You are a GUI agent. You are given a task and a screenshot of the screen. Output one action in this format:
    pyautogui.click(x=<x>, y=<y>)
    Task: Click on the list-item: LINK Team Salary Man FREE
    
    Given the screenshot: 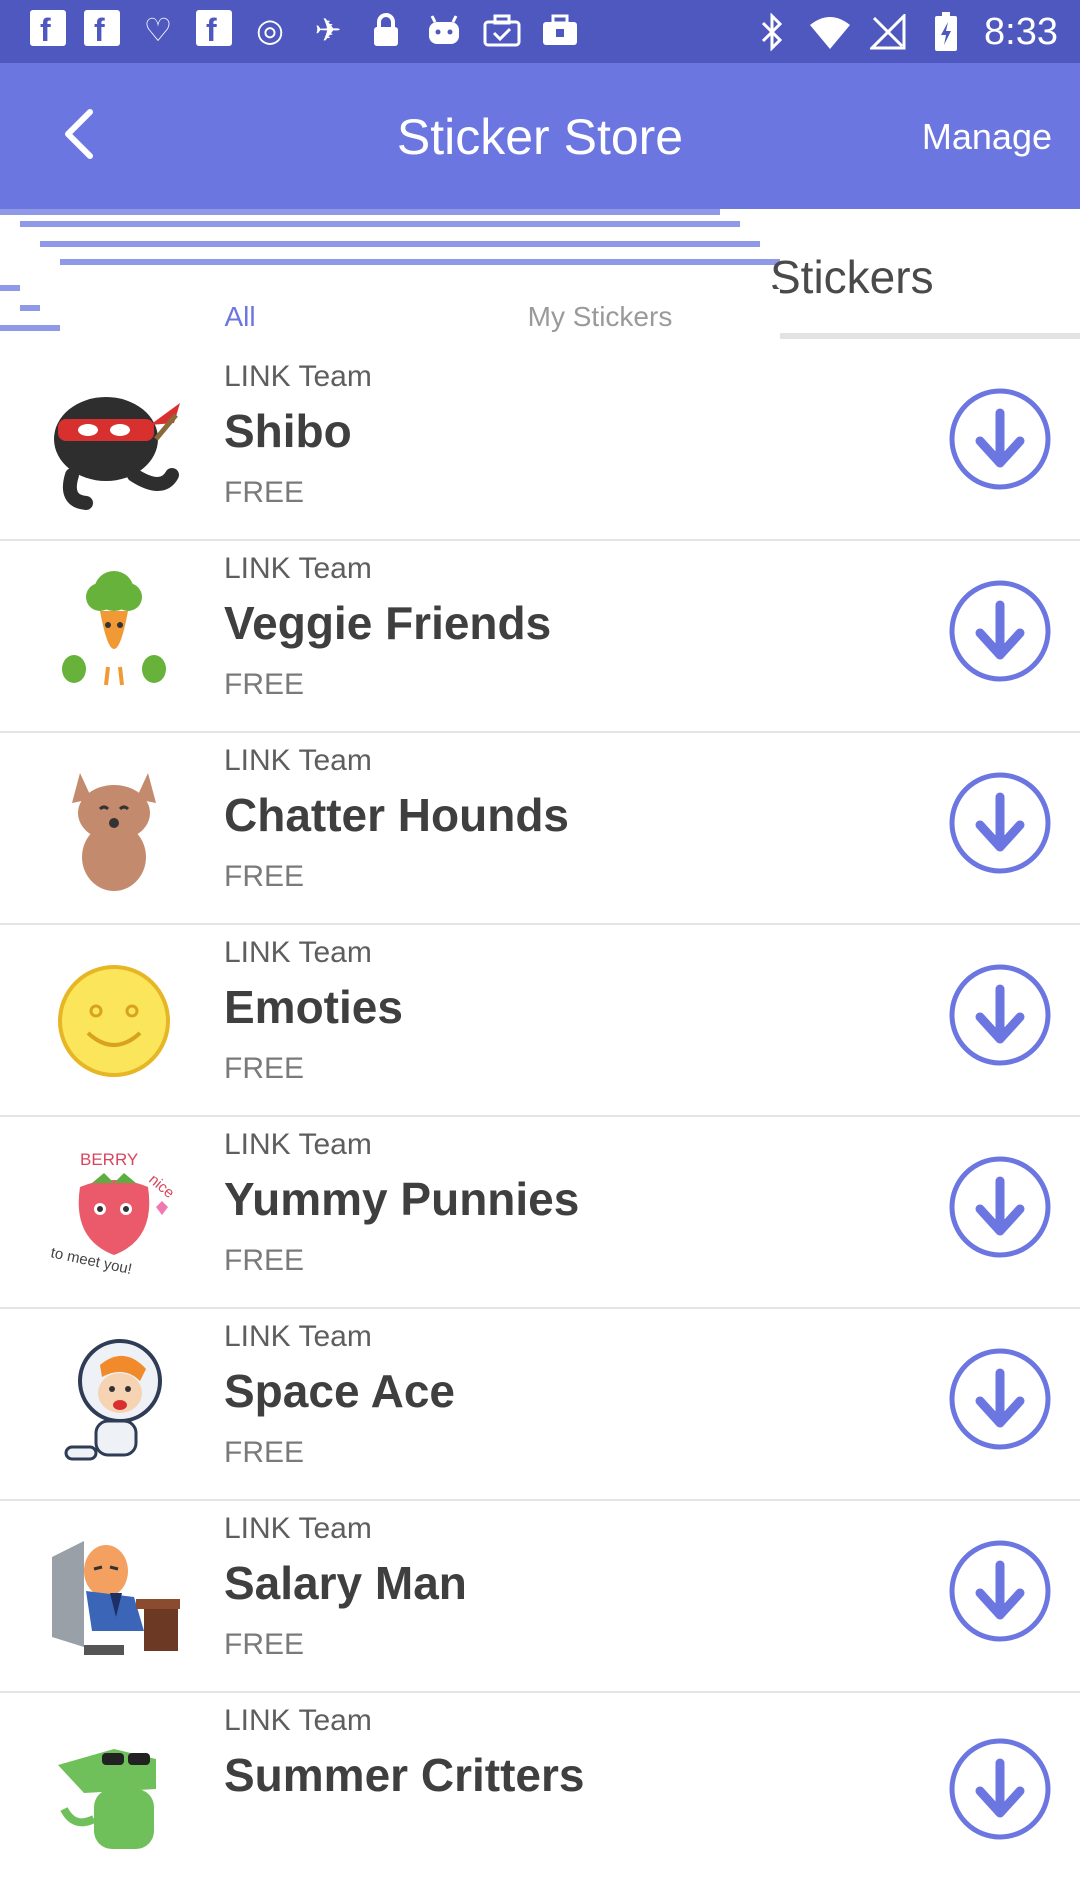 What is the action you would take?
    pyautogui.click(x=540, y=1597)
    